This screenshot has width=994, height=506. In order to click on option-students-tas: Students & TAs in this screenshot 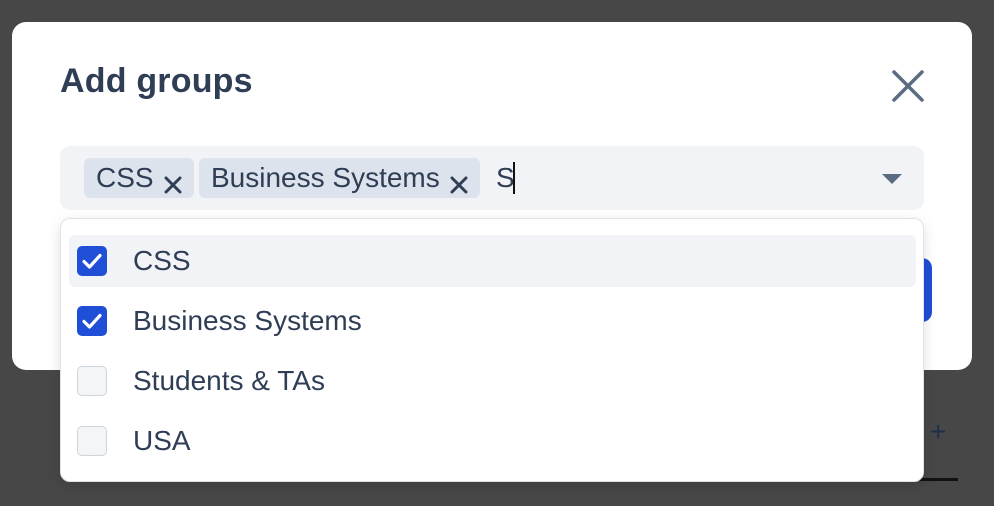, I will do `click(492, 381)`.